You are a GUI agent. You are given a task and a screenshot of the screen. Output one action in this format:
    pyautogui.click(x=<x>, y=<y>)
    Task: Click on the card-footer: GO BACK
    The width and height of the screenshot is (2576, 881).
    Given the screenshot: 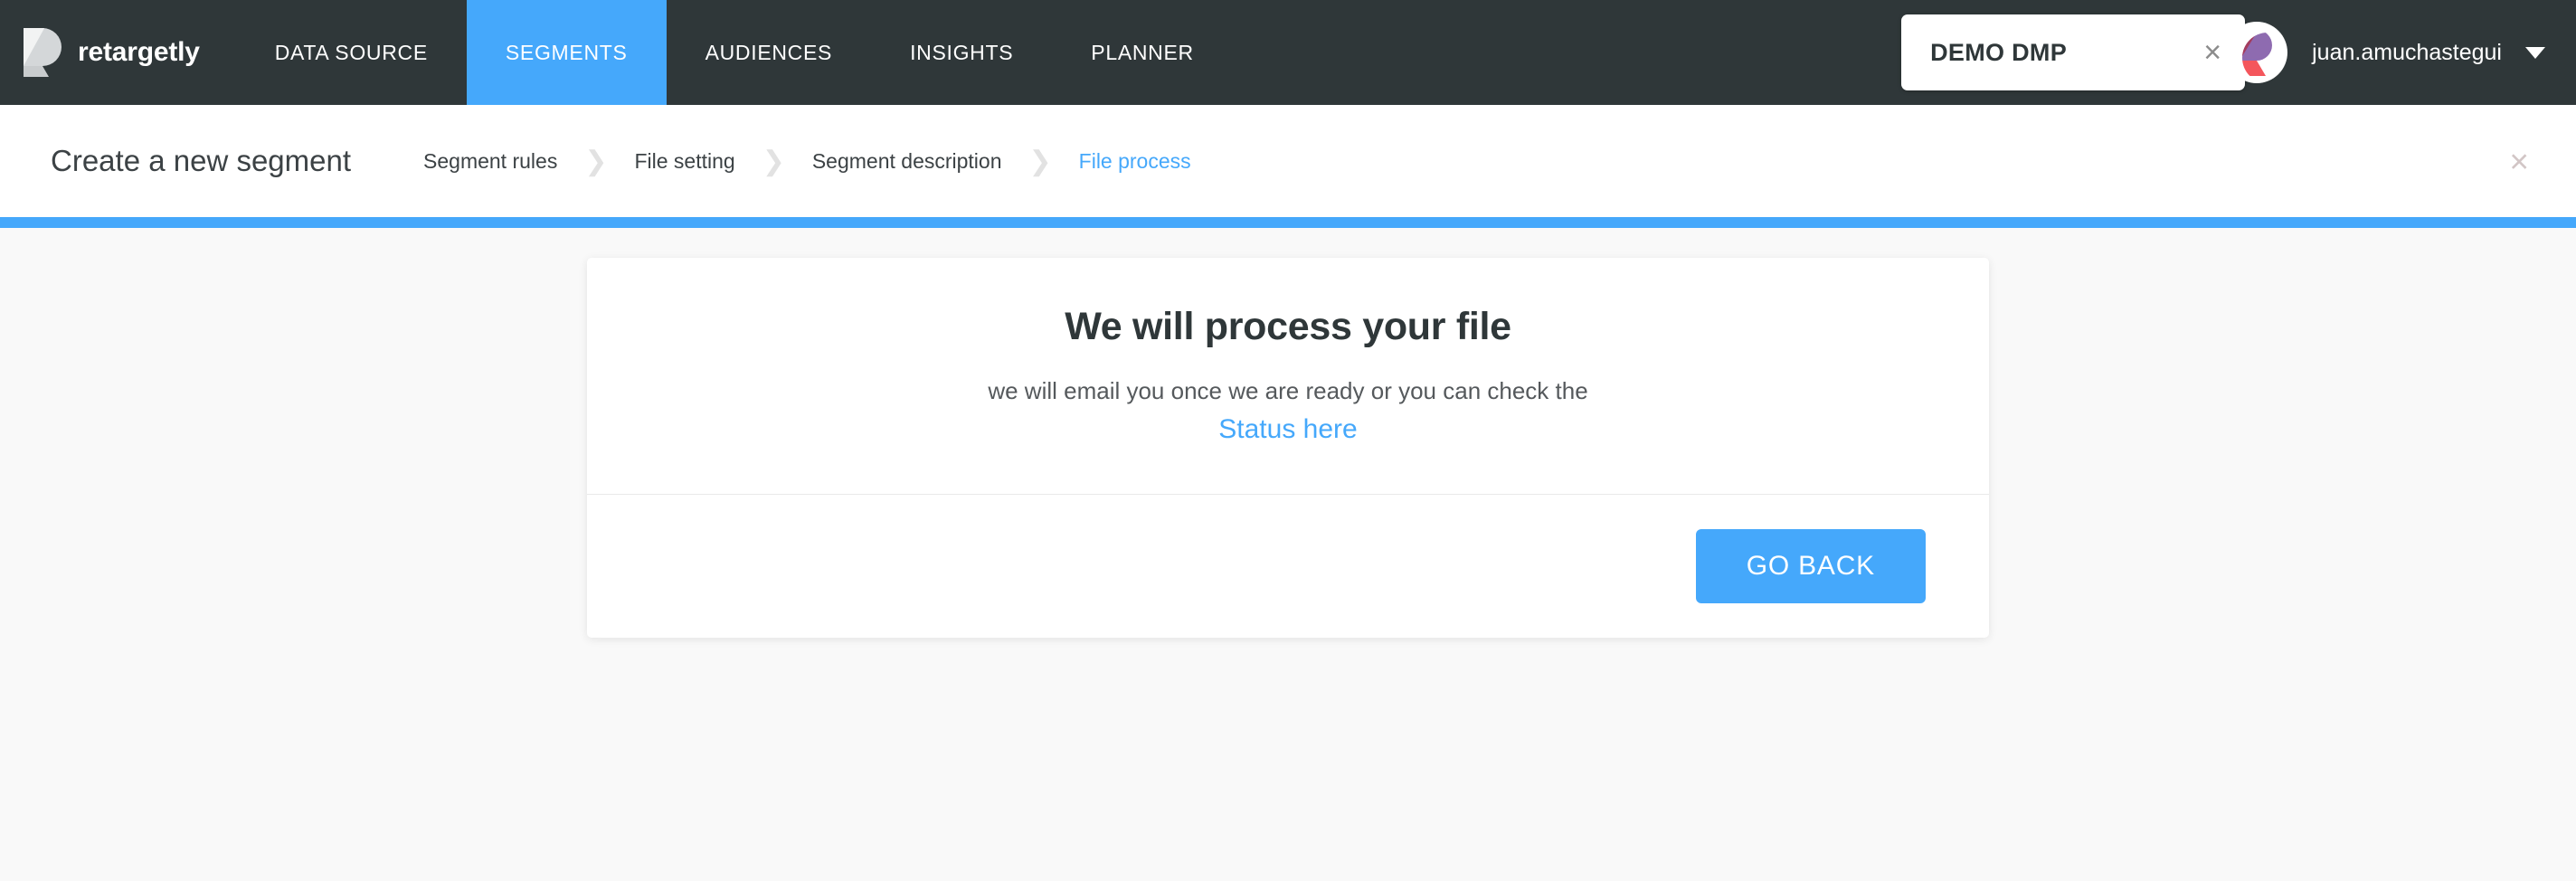 What is the action you would take?
    pyautogui.click(x=1288, y=566)
    